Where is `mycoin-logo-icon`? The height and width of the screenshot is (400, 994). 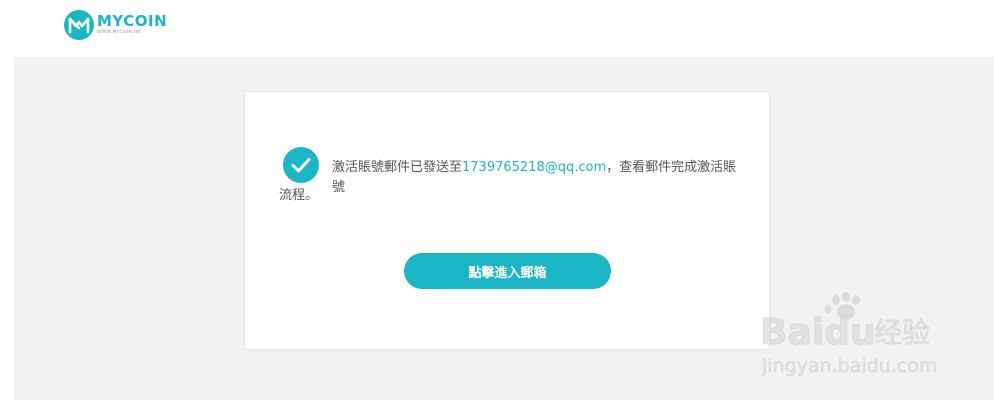
mycoin-logo-icon is located at coordinates (79, 25).